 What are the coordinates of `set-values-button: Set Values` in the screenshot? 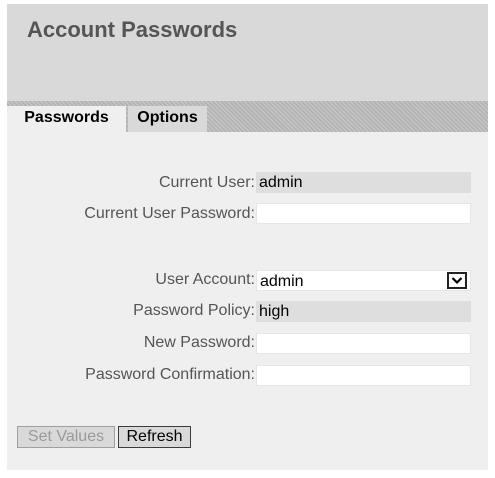 It's located at (66, 437).